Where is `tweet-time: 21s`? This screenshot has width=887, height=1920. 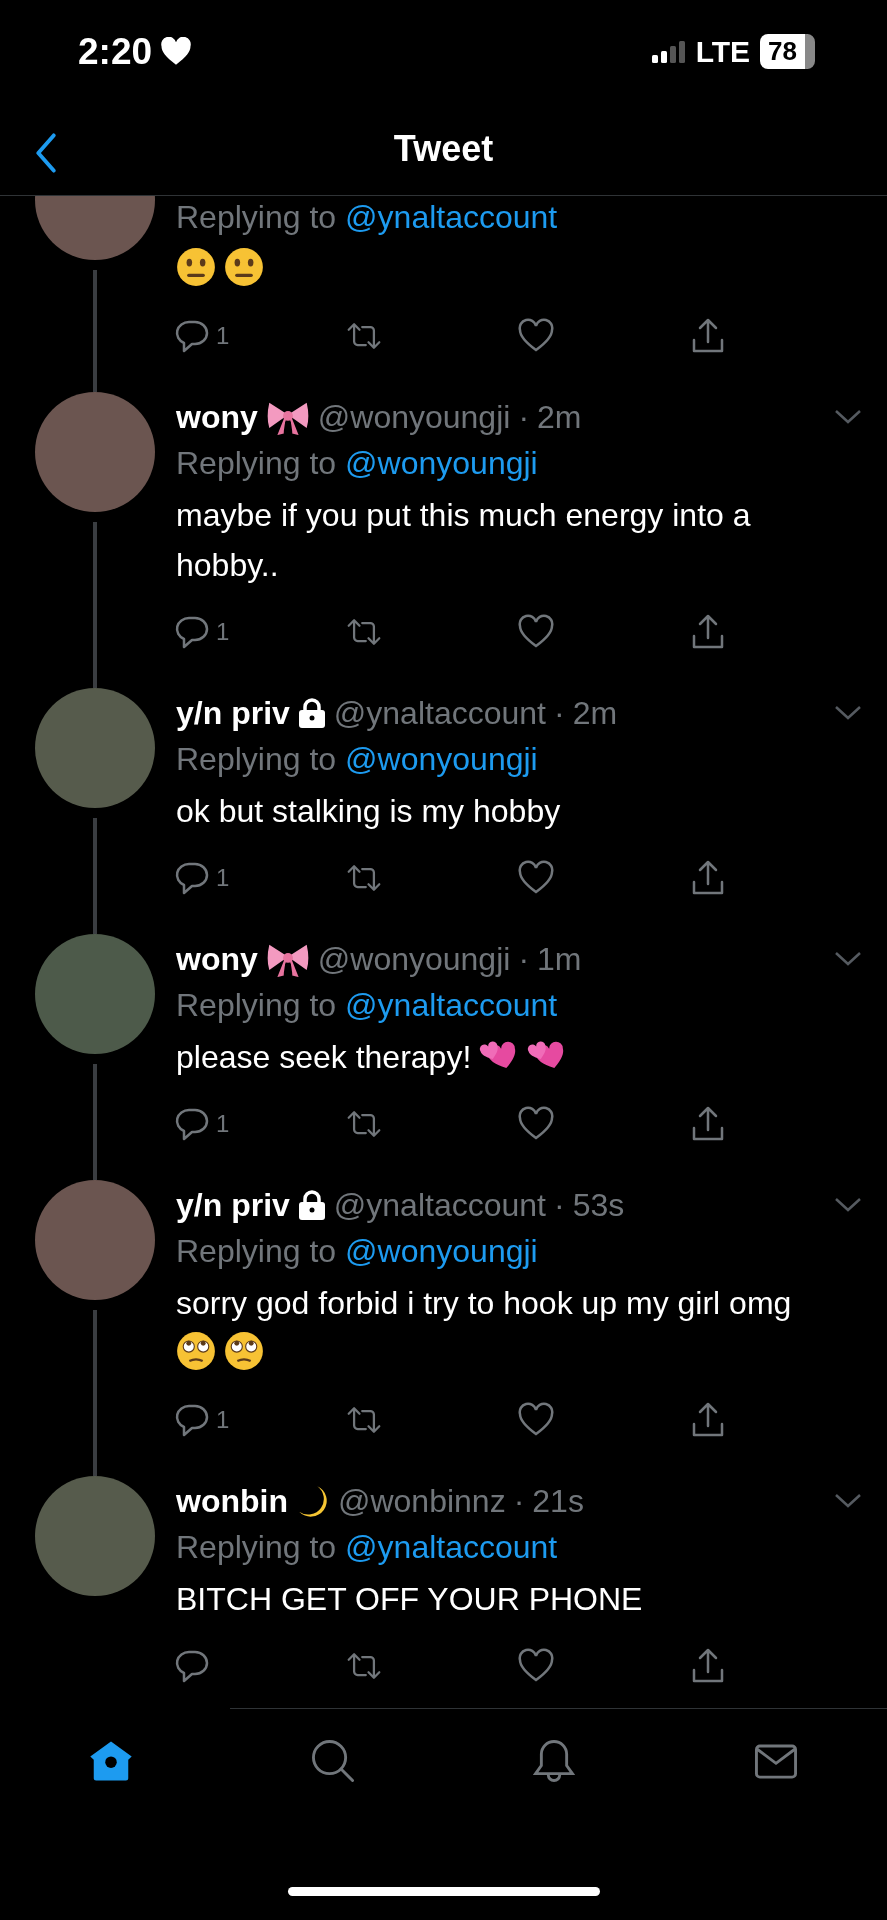
tweet-time: 21s is located at coordinates (558, 1501).